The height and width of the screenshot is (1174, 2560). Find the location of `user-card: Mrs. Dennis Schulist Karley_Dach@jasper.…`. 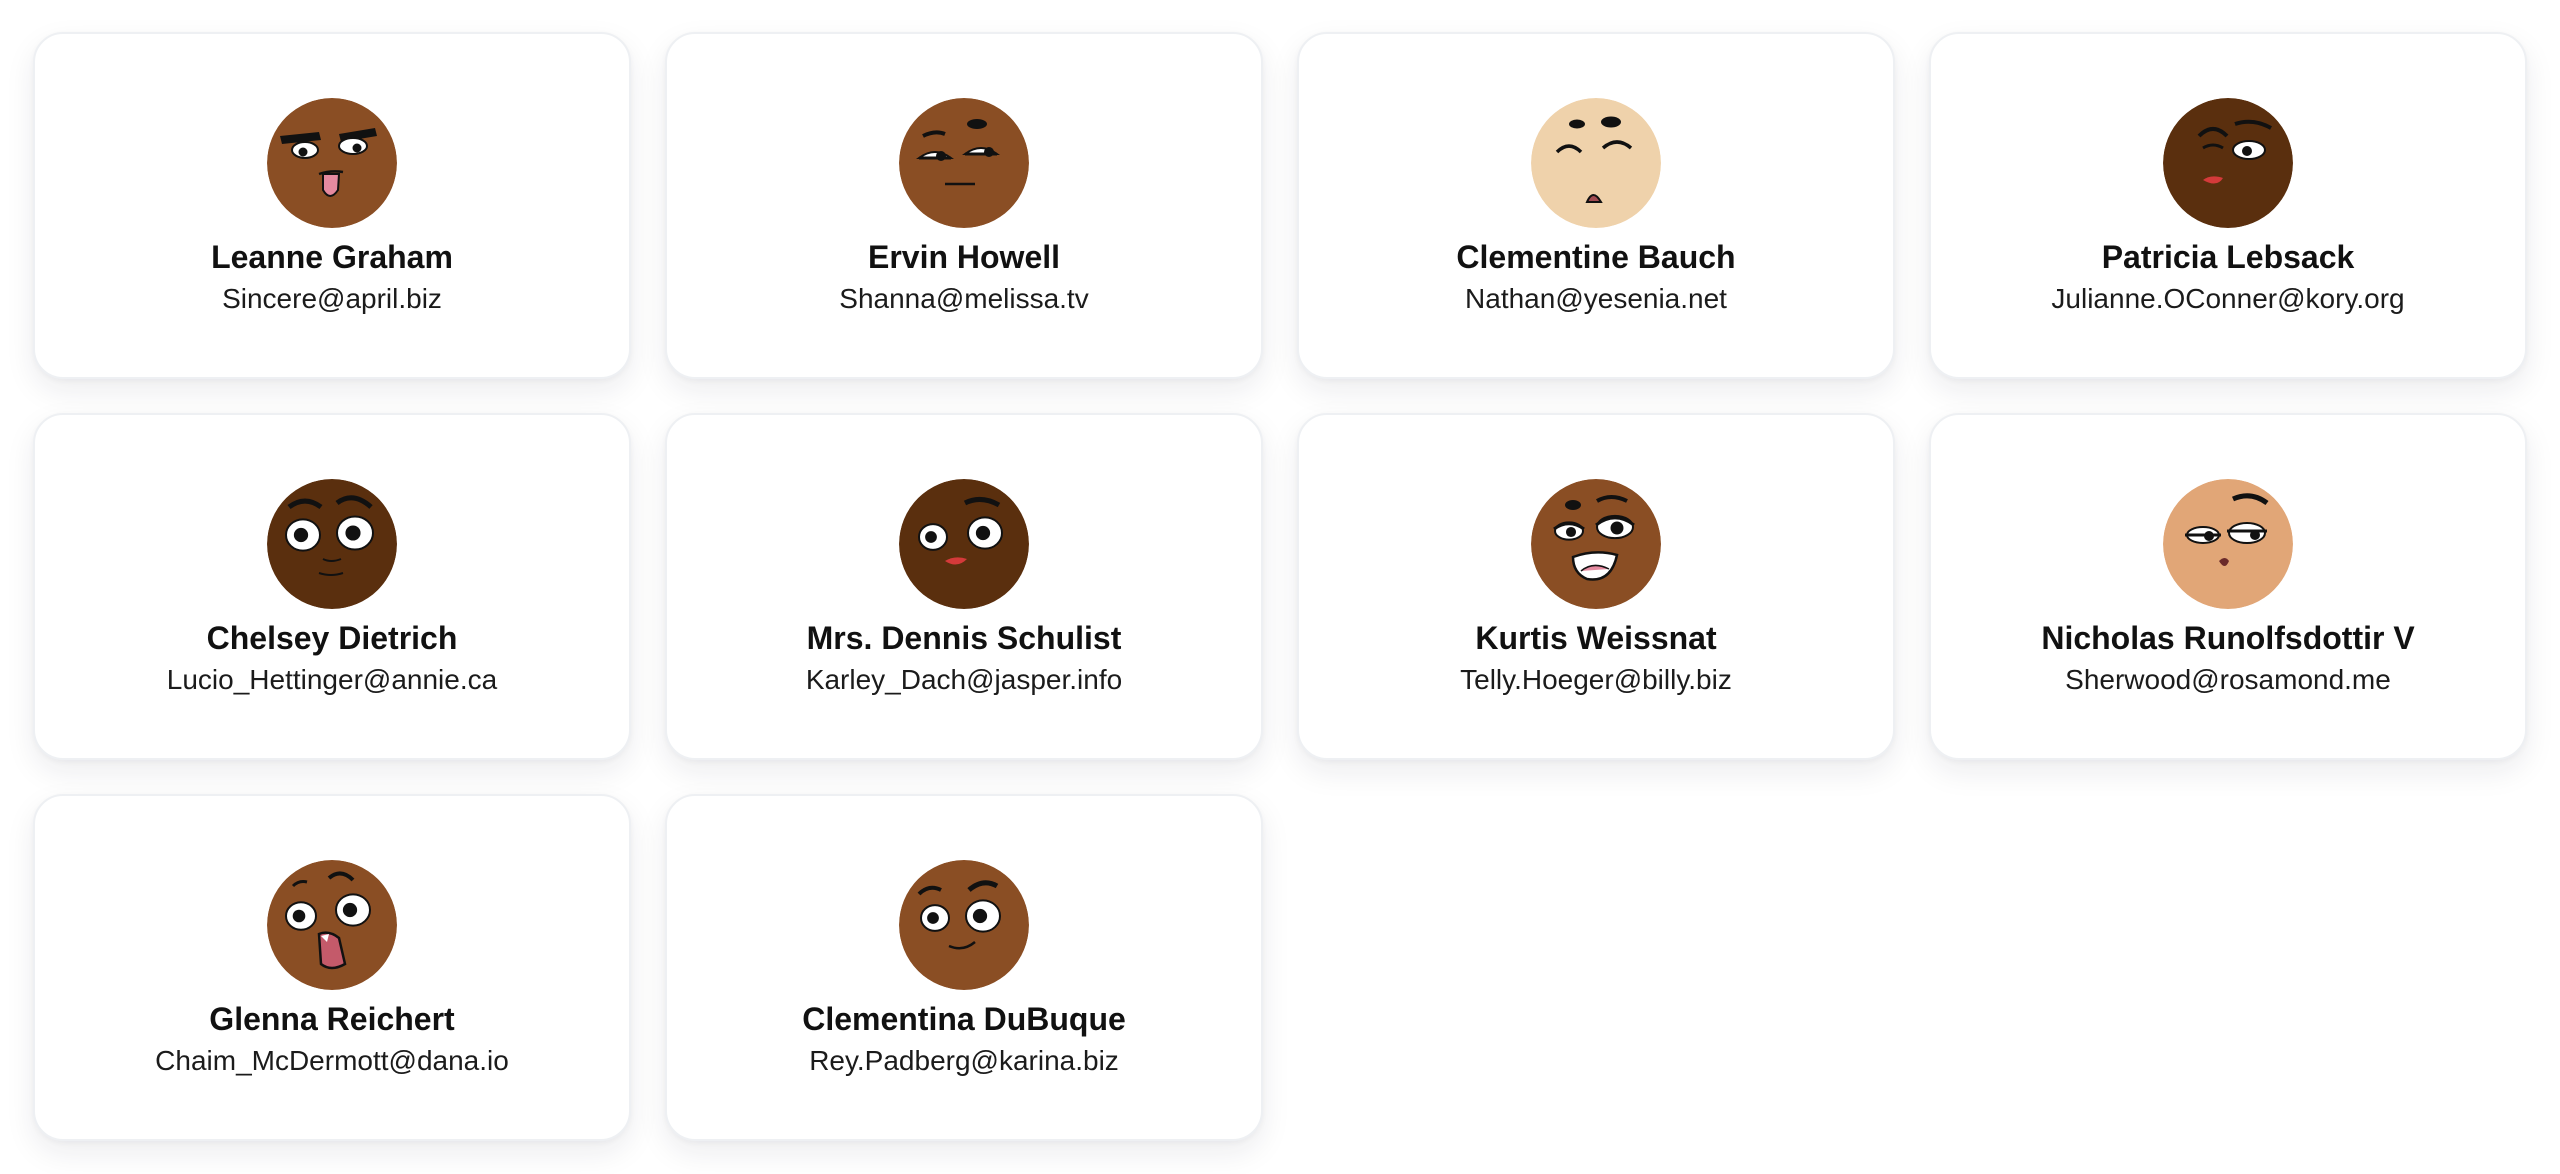

user-card: Mrs. Dennis Schulist Karley_Dach@jasper.… is located at coordinates (964, 586).